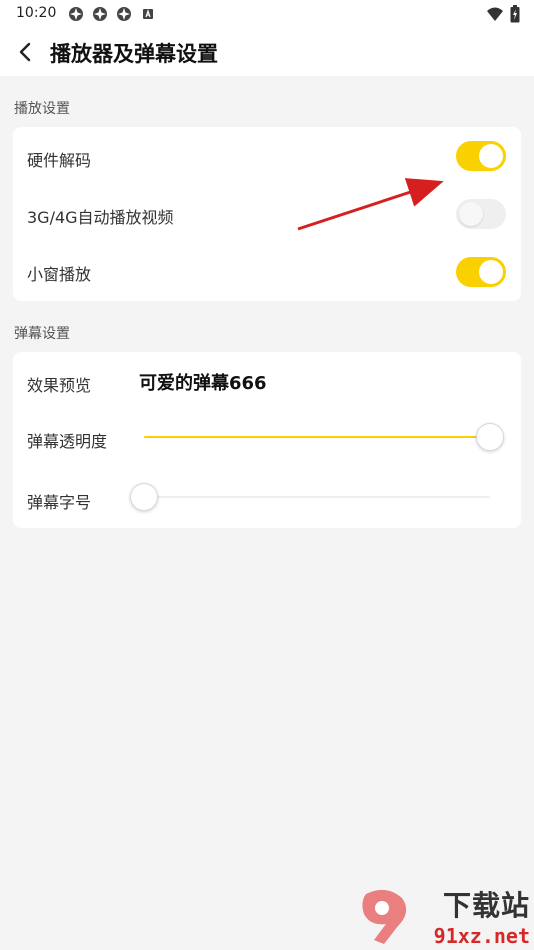 The height and width of the screenshot is (950, 534). What do you see at coordinates (59, 274) in the screenshot?
I see `mini-window-label: 小窗播放` at bounding box center [59, 274].